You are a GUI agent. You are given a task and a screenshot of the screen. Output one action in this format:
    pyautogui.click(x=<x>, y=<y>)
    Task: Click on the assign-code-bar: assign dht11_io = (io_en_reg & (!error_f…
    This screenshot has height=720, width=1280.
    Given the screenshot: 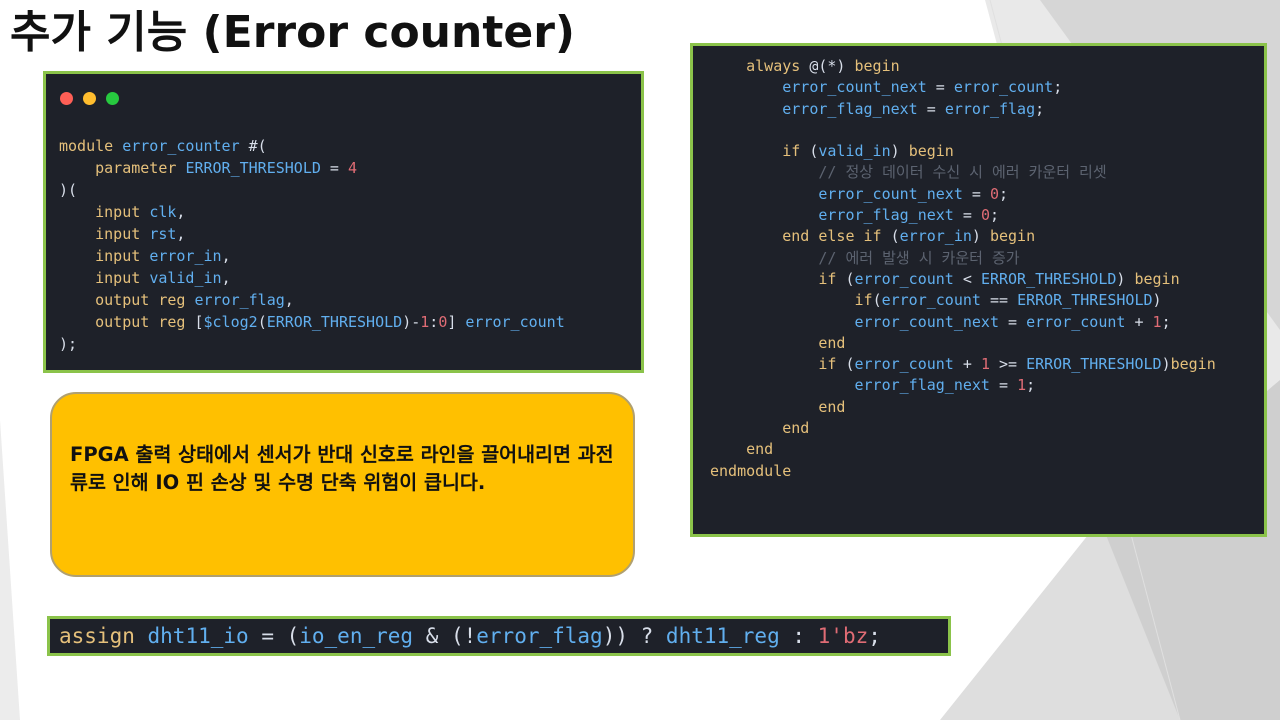 What is the action you would take?
    pyautogui.click(x=499, y=636)
    